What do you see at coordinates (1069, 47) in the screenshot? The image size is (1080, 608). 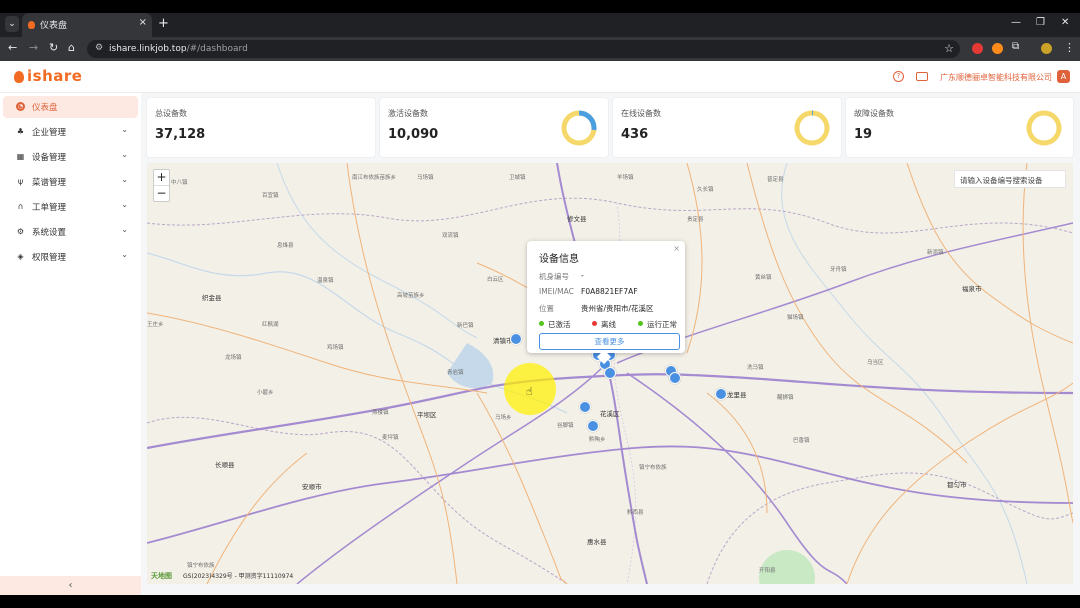 I see `menu-kebab-icon: ⋮` at bounding box center [1069, 47].